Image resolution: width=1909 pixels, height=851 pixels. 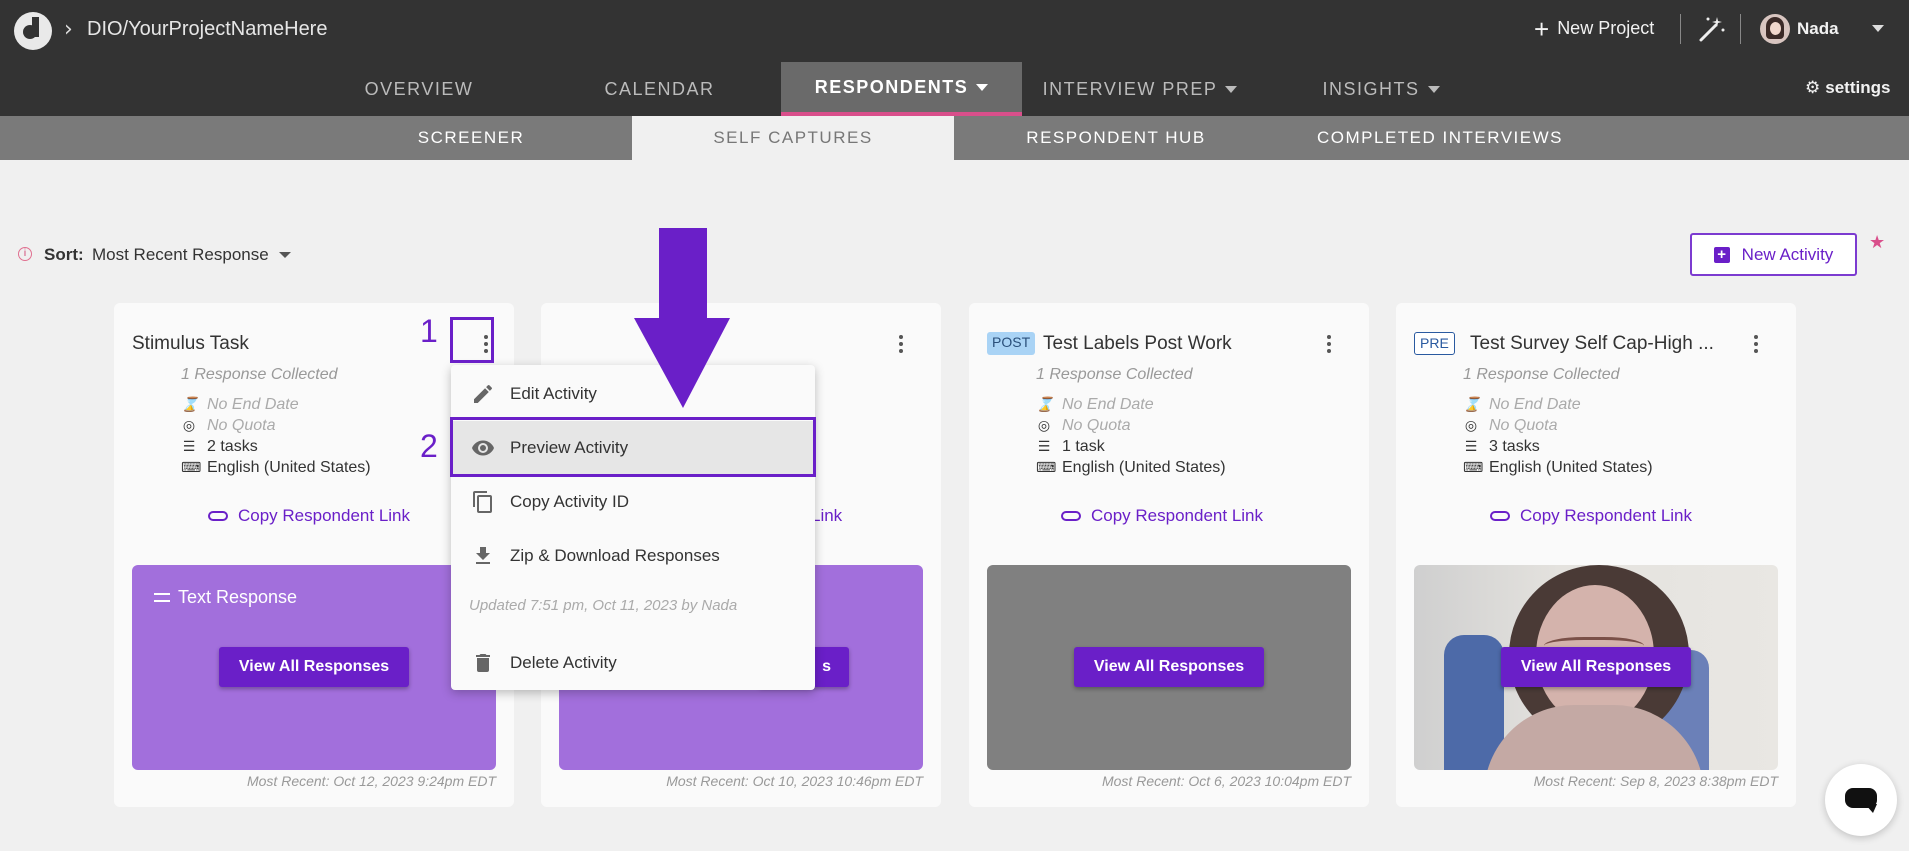 I want to click on tab-respondents: RESPONDENTS, so click(x=901, y=89).